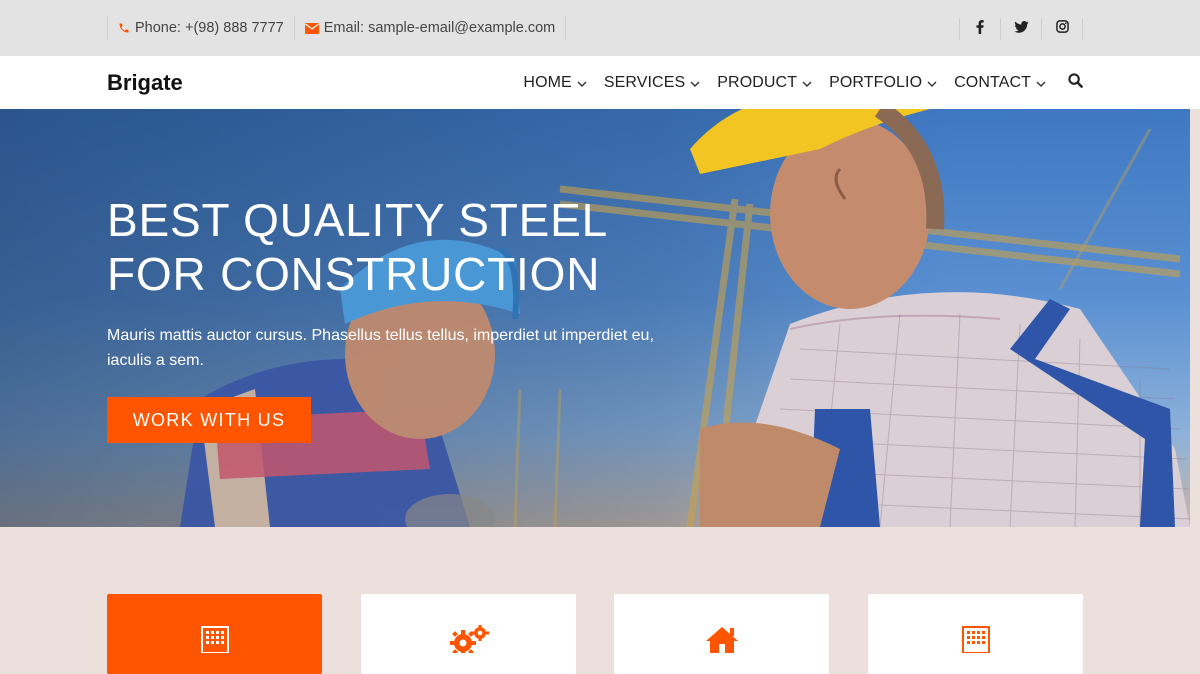 The width and height of the screenshot is (1200, 674). I want to click on envelope-icon, so click(311, 28).